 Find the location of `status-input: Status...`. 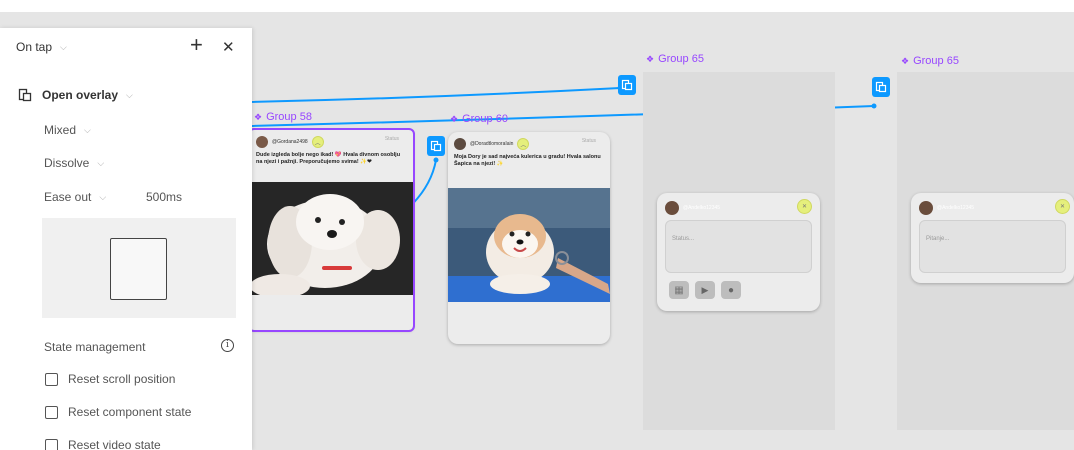

status-input: Status... is located at coordinates (738, 246).